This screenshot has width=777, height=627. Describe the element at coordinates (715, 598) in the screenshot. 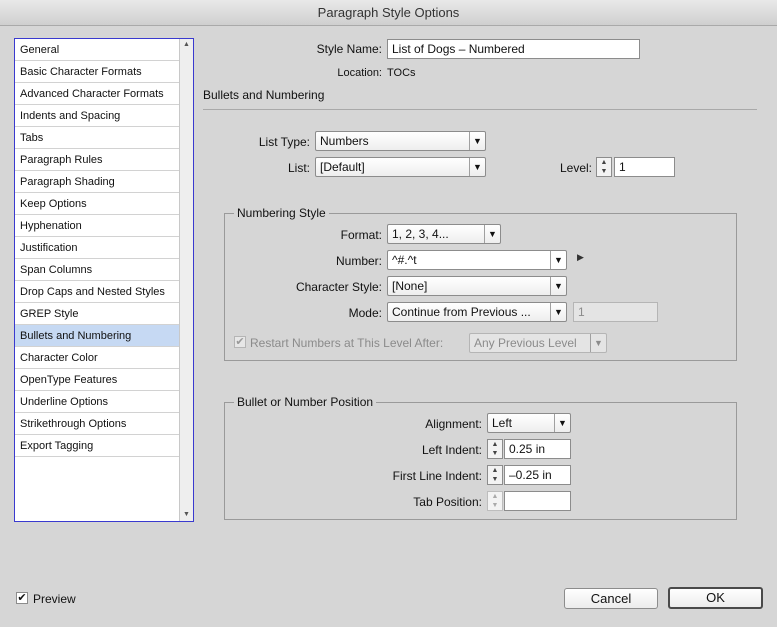

I see `ok-button: OK` at that location.